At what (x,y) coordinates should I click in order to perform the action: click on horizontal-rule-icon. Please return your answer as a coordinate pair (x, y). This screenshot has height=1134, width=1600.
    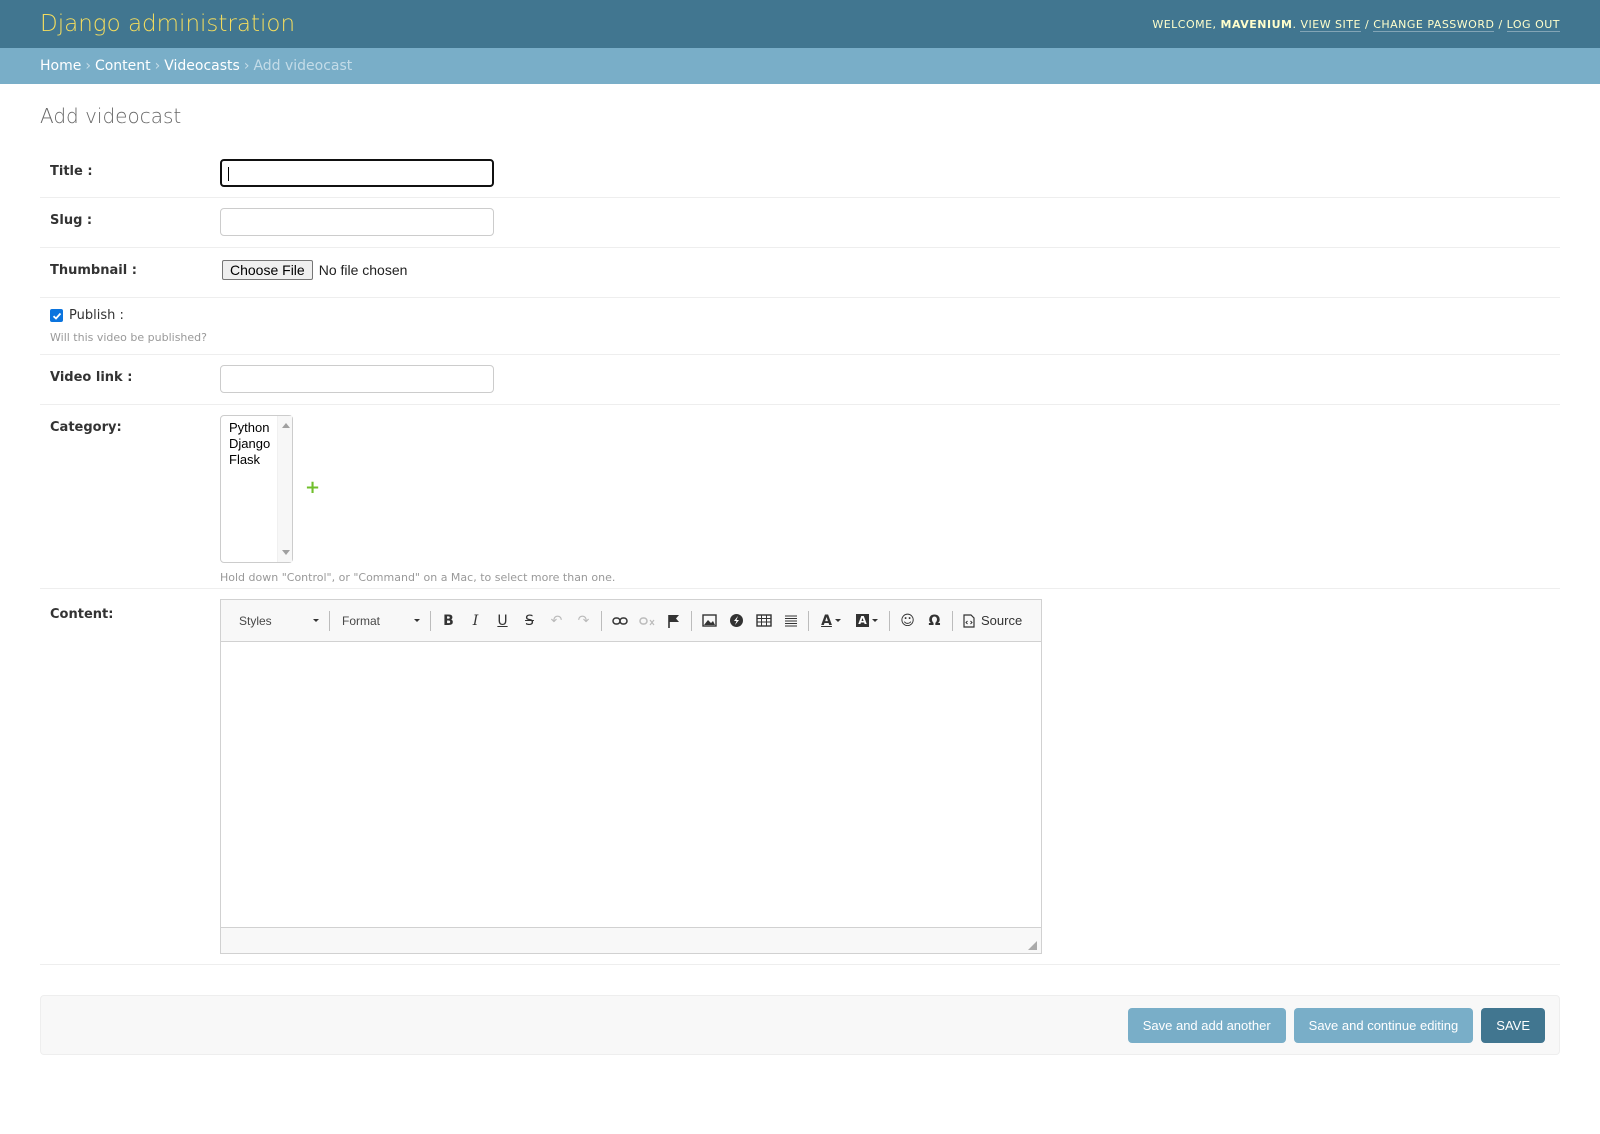
    Looking at the image, I should click on (790, 621).